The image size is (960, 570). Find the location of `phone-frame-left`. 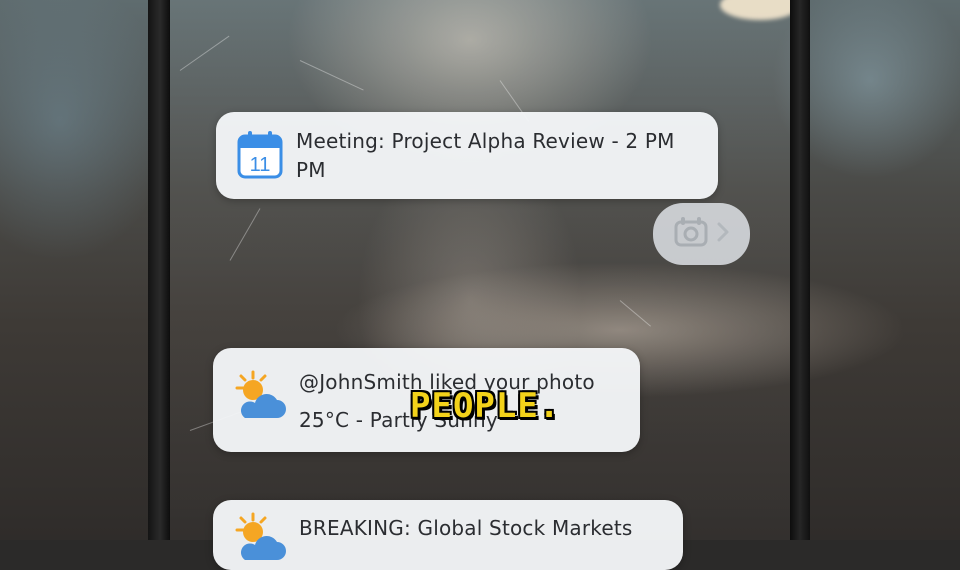

phone-frame-left is located at coordinates (159, 270).